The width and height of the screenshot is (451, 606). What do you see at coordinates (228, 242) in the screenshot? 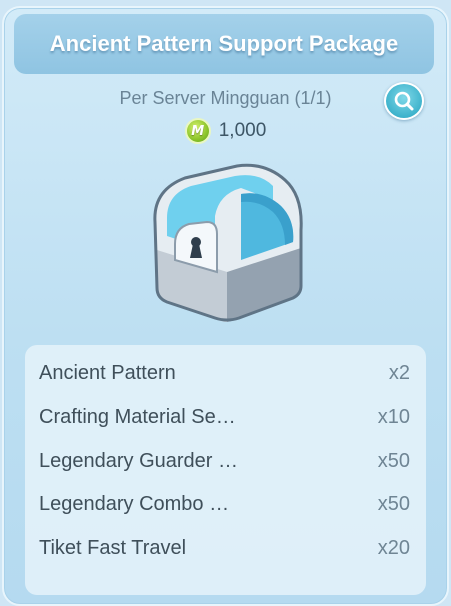
I see `chest-icon` at bounding box center [228, 242].